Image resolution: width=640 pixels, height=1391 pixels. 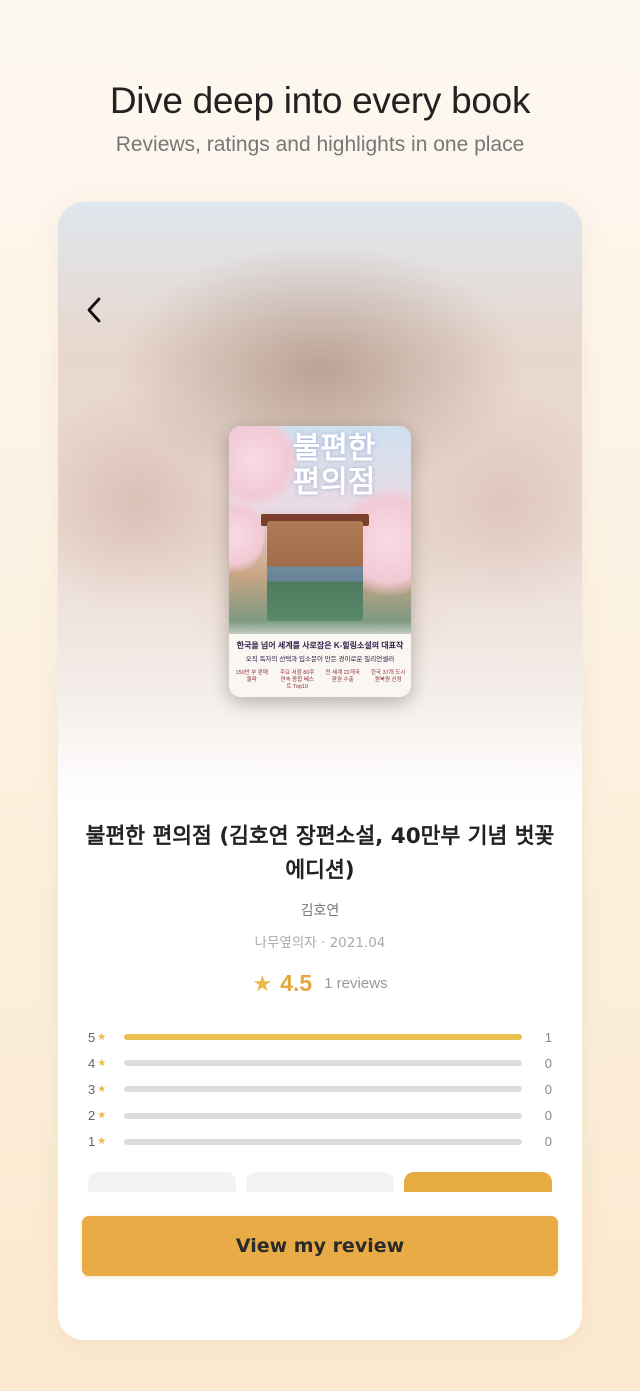 What do you see at coordinates (388, 676) in the screenshot?
I see `cover-chip: 한국 37개 도시 원북원 선정` at bounding box center [388, 676].